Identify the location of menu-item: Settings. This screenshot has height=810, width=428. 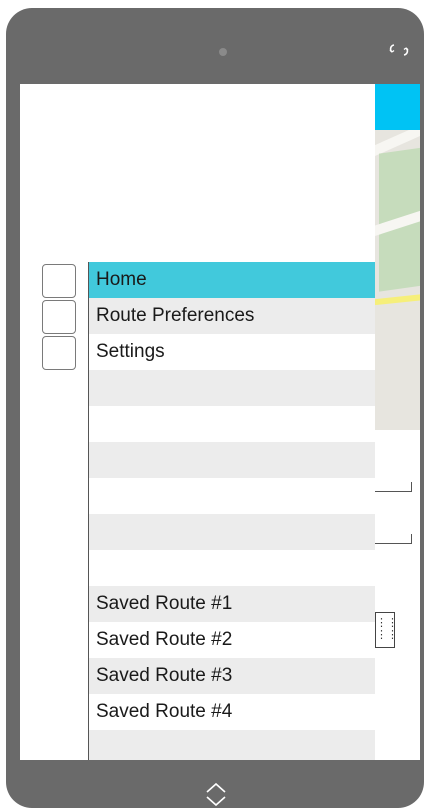
(232, 352).